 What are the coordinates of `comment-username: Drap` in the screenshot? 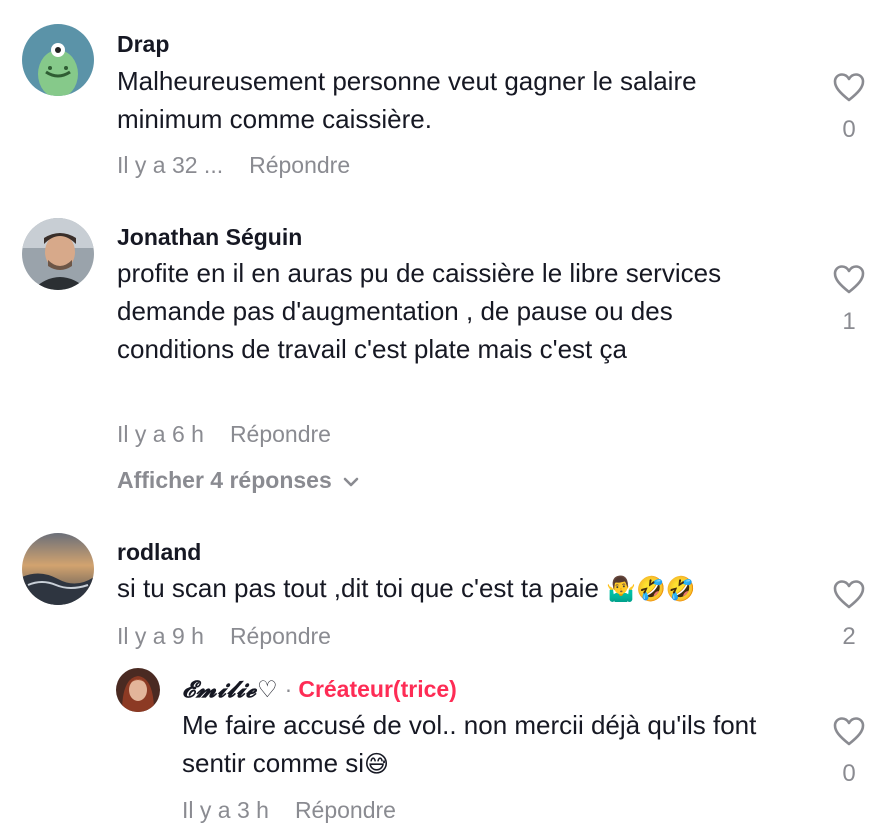 It's located at (143, 44).